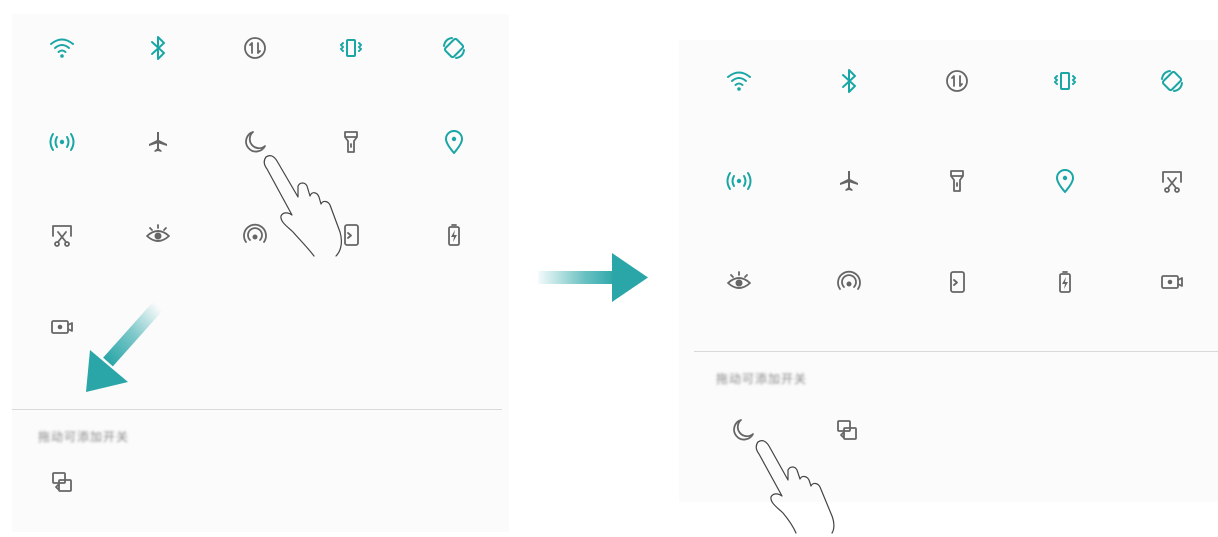  I want to click on drag-down-arrow, so click(123, 349).